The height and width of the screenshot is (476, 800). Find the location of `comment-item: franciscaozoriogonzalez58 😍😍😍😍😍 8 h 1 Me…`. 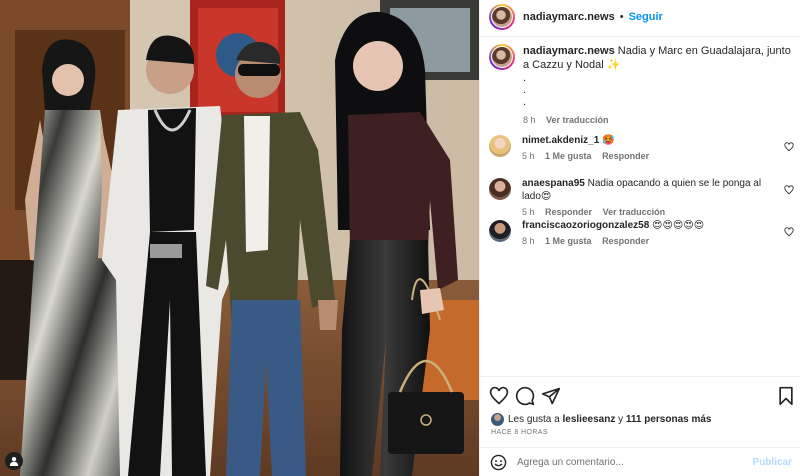

comment-item: franciscaozoriogonzalez58 😍😍😍😍😍 8 h 1 Me… is located at coordinates (641, 232).